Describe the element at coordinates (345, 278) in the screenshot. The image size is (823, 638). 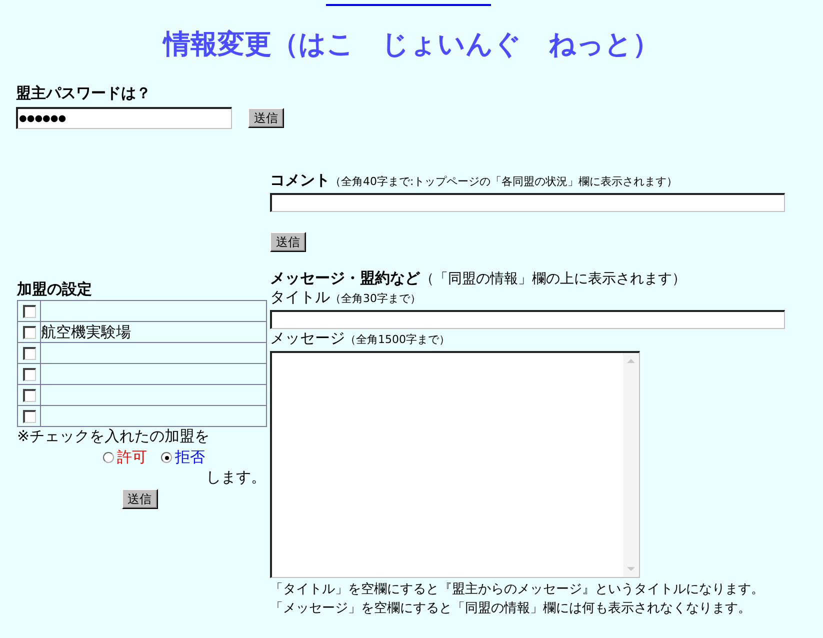
I see `section-heading: メッセージ・盟約など` at that location.